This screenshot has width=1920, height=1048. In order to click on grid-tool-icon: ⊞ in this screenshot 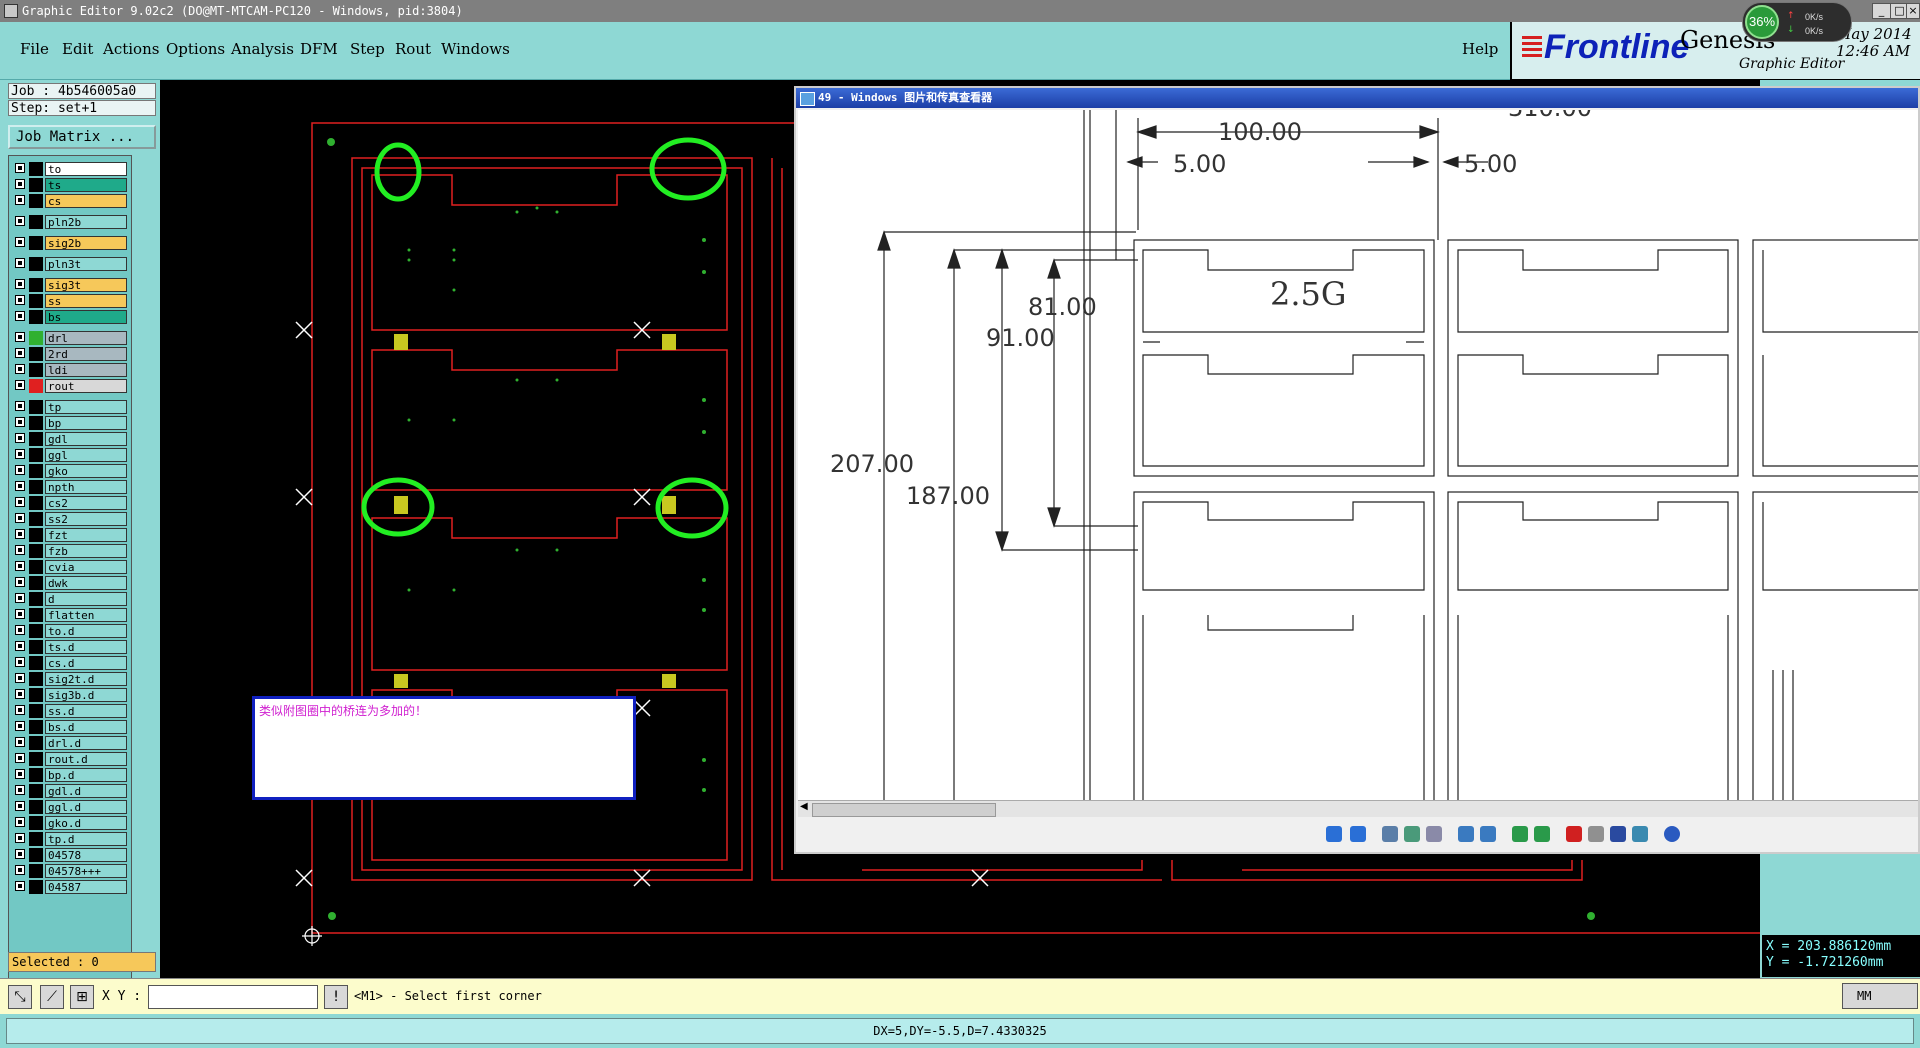, I will do `click(82, 997)`.